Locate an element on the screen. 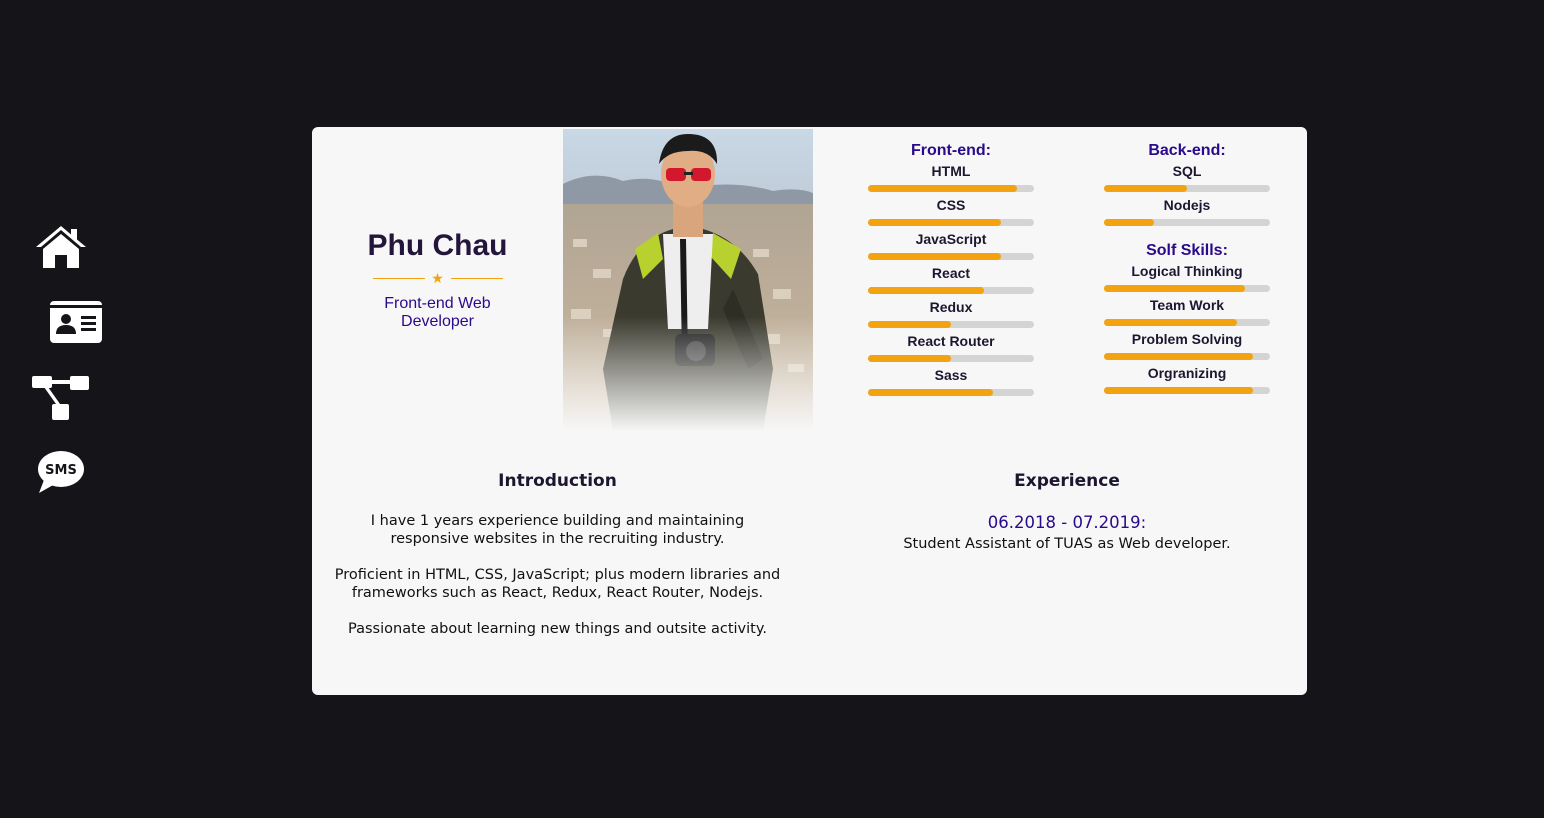  skill-label: Sass is located at coordinates (951, 375).